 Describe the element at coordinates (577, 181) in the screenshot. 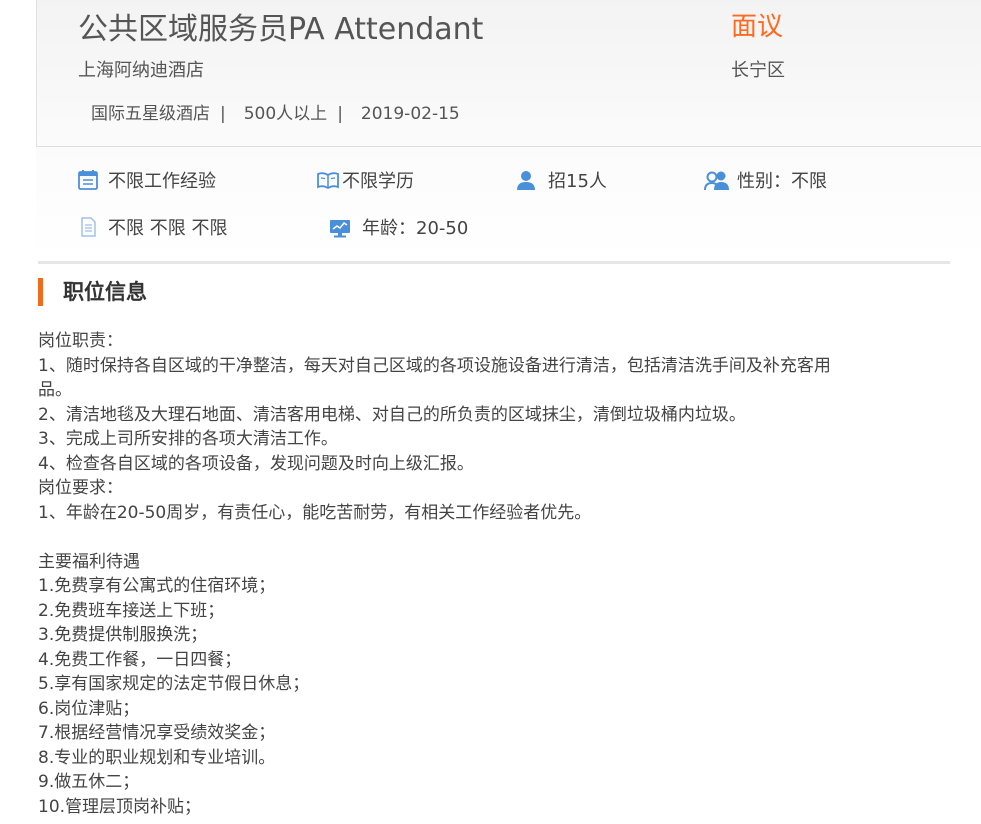

I see `headcount-label: 招15人` at that location.